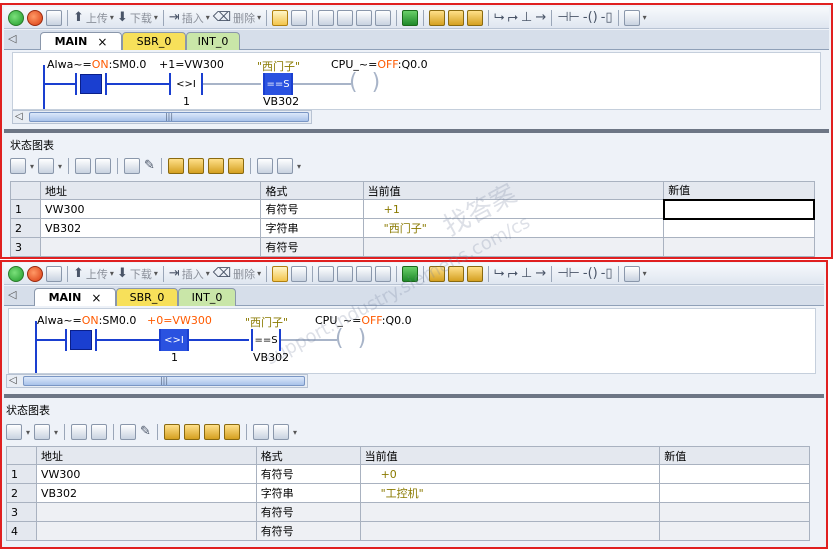 Image resolution: width=836 pixels, height=553 pixels. Describe the element at coordinates (151, 228) in the screenshot. I see `address-cell: VB302` at that location.